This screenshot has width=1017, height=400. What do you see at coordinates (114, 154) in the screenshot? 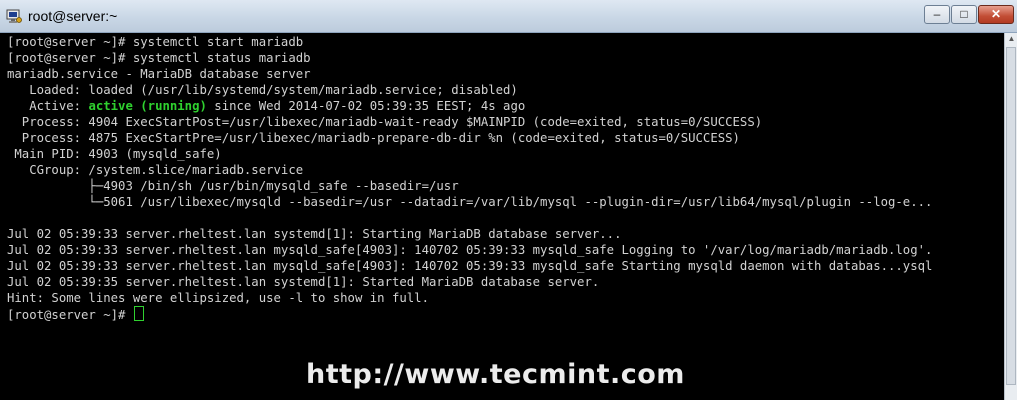
I see `terminal-line: Main PID: 4903 (mysqld_safe)` at bounding box center [114, 154].